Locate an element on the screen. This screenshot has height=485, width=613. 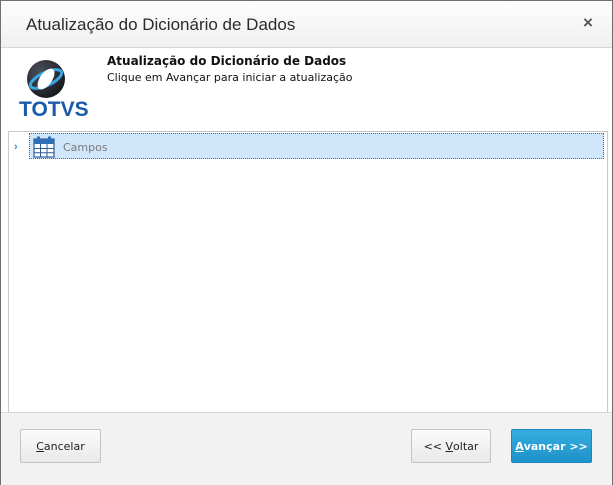
next-button: Avançar >> is located at coordinates (551, 446).